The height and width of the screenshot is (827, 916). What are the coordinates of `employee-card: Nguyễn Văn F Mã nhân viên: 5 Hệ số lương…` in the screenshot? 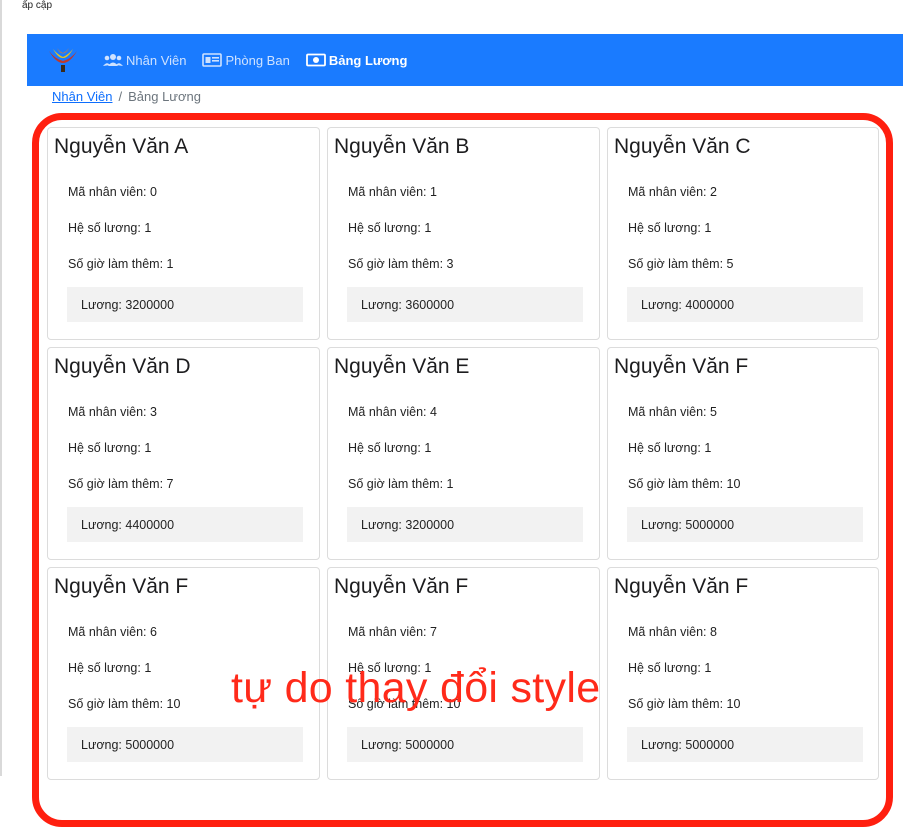 It's located at (743, 453).